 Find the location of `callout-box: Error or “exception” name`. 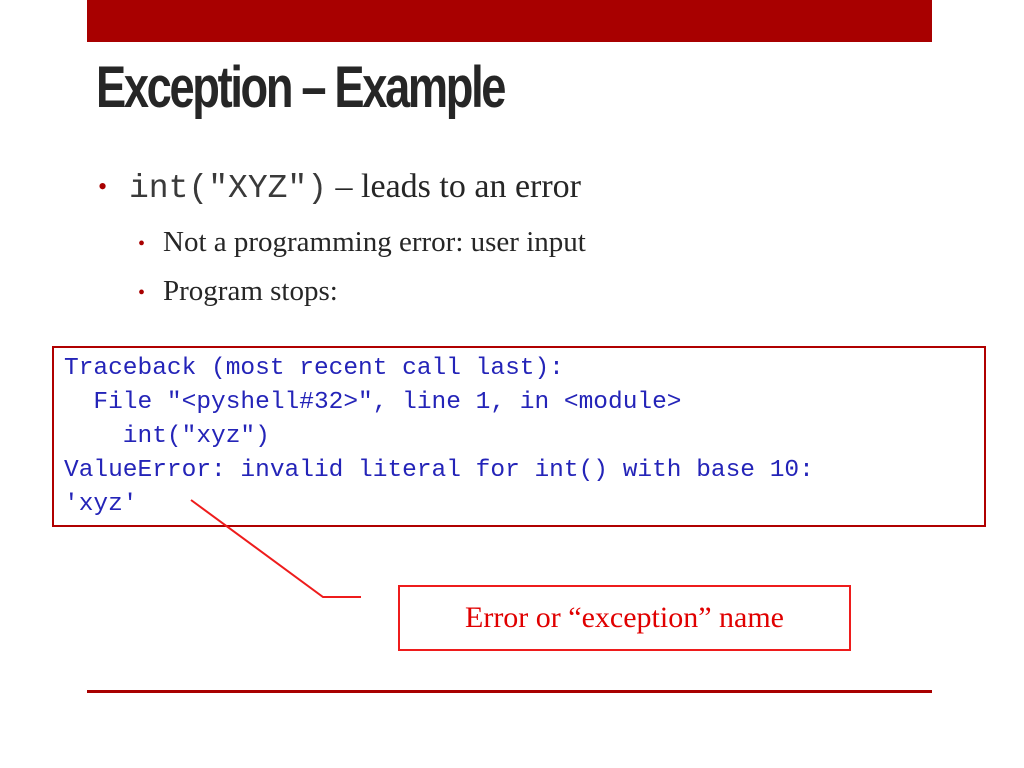

callout-box: Error or “exception” name is located at coordinates (624, 618).